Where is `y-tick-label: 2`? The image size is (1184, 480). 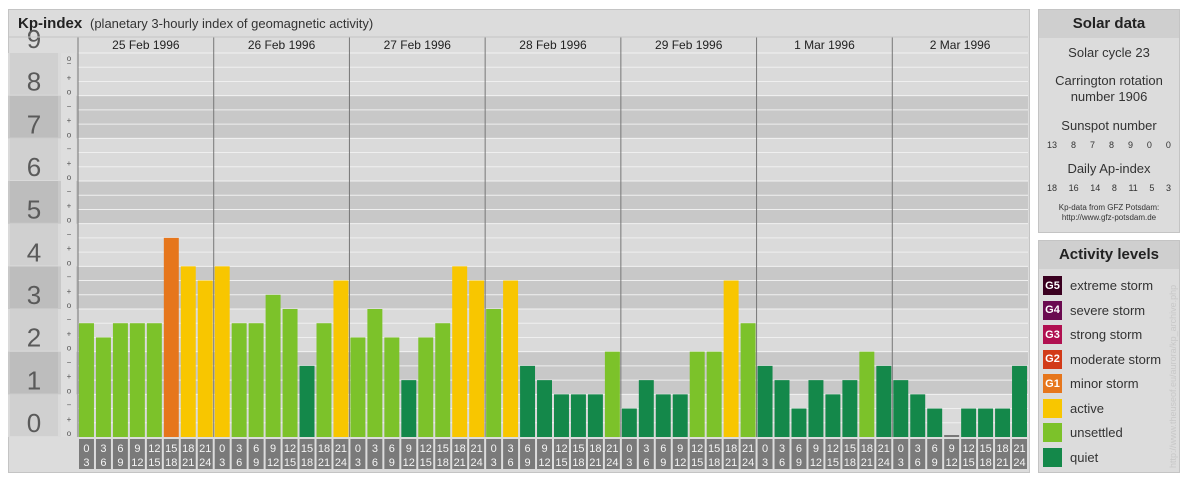
y-tick-label: 2 is located at coordinates (34, 338).